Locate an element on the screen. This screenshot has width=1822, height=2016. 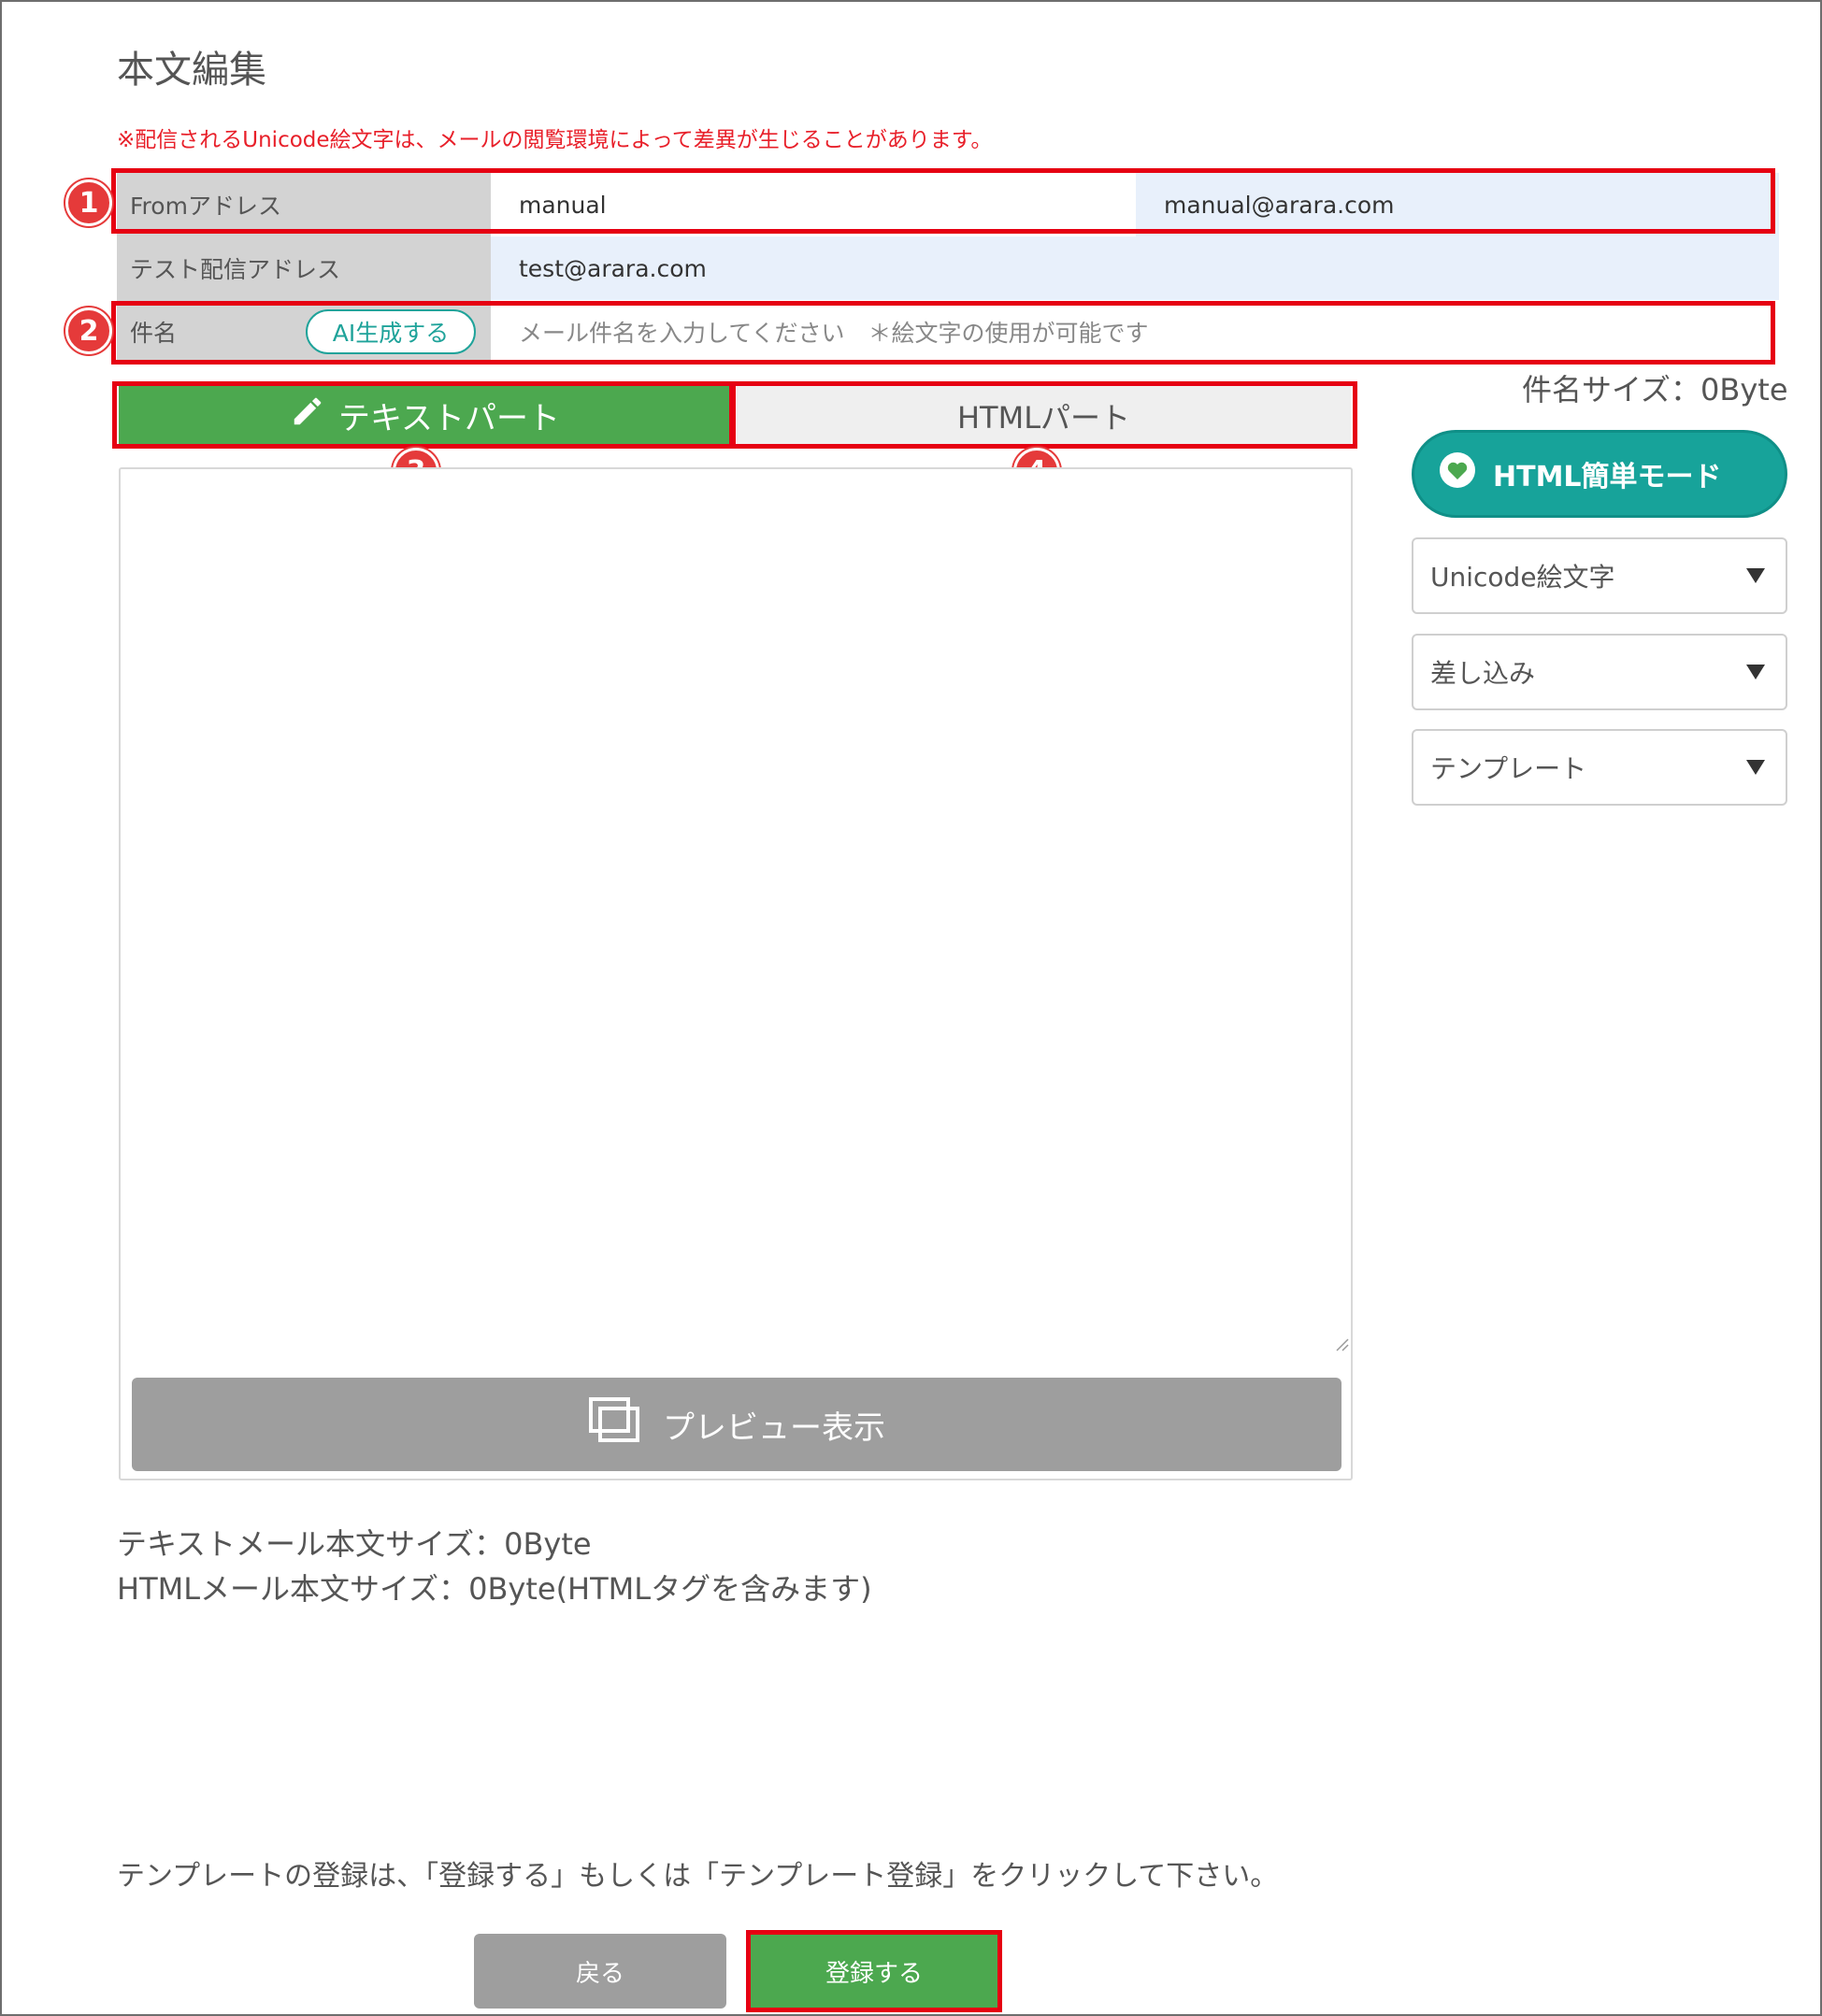
preview-label: プレビュー表示 is located at coordinates (774, 1427).